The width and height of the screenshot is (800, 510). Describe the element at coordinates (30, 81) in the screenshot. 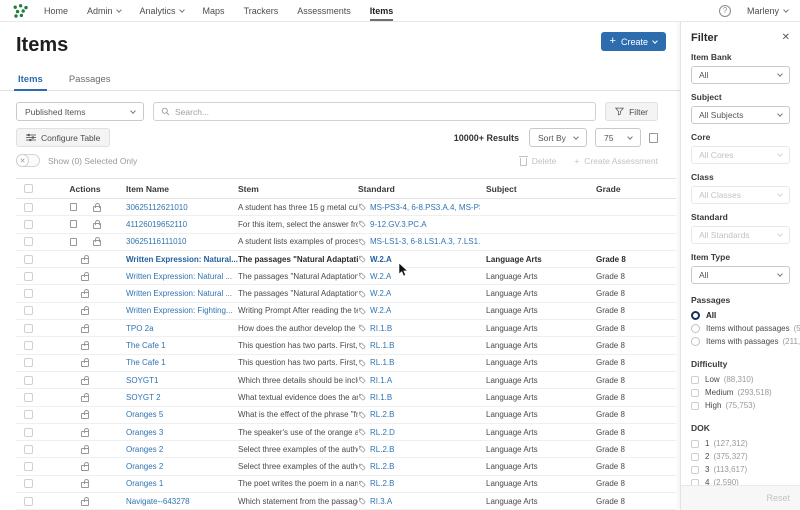

I see `tab-items: Items` at that location.